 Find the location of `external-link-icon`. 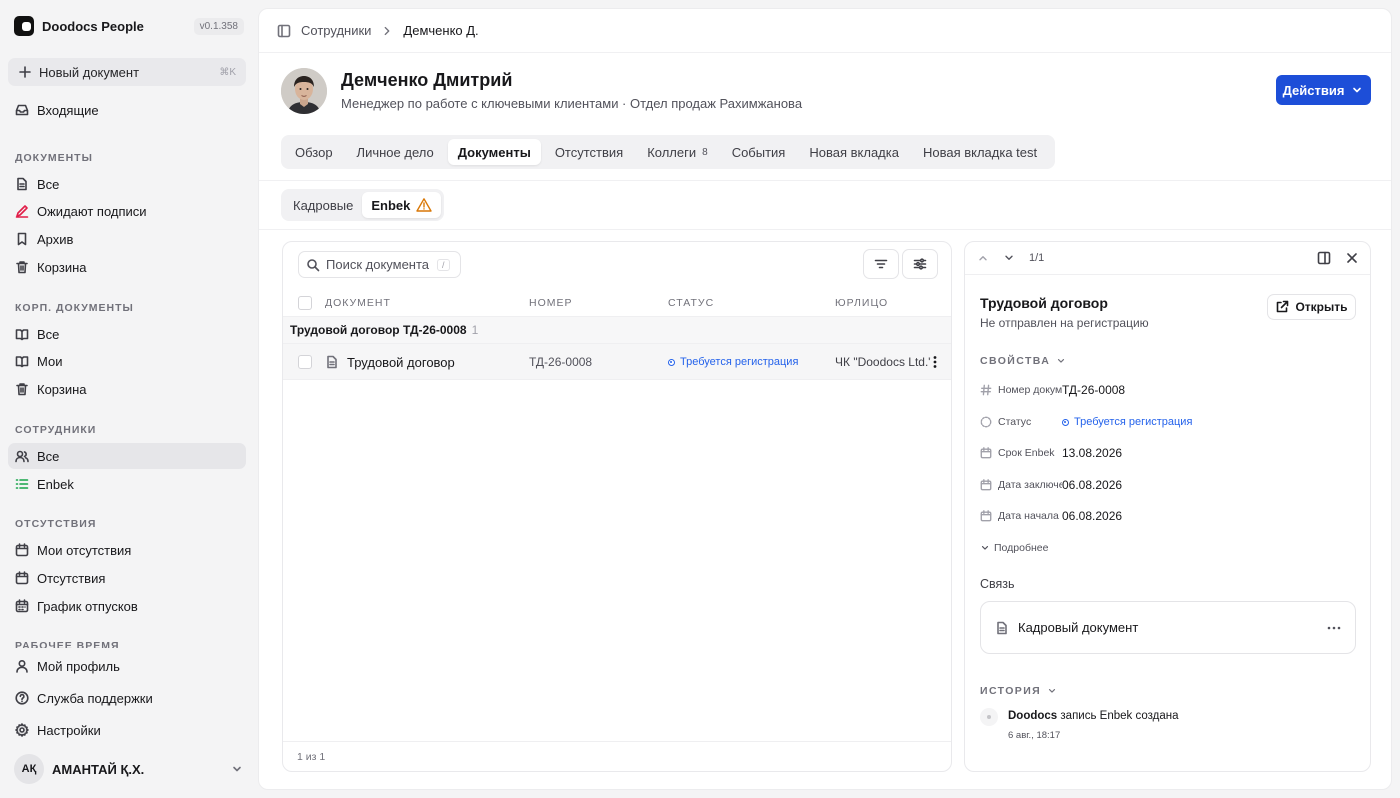

external-link-icon is located at coordinates (1283, 306).